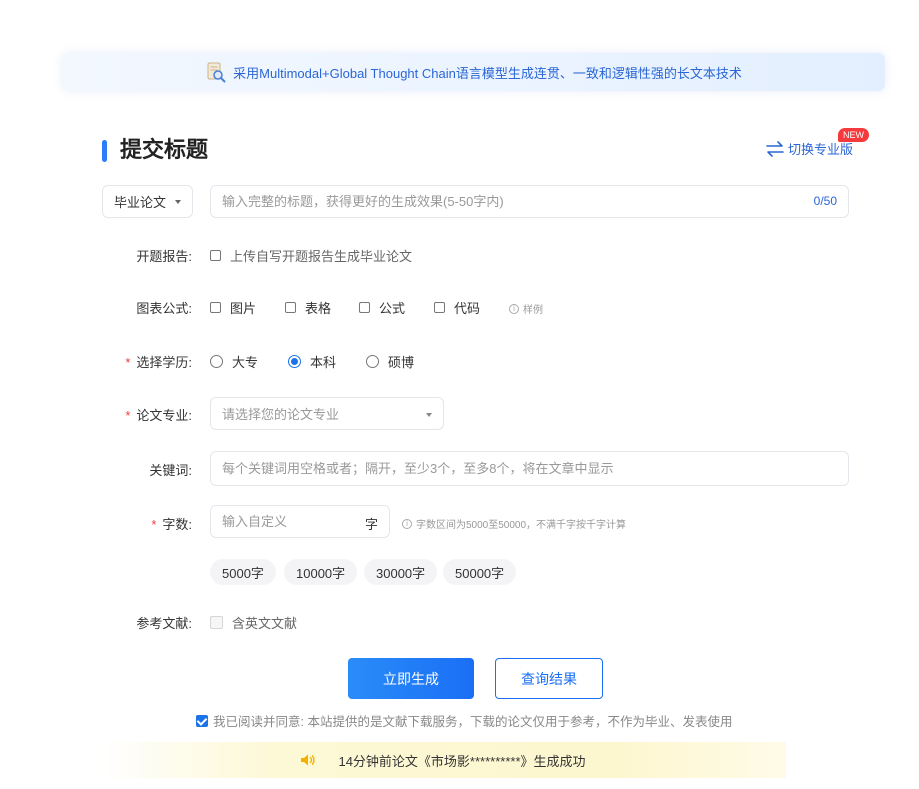 Image resolution: width=919 pixels, height=789 pixels. I want to click on education-radio-master, so click(372, 361).